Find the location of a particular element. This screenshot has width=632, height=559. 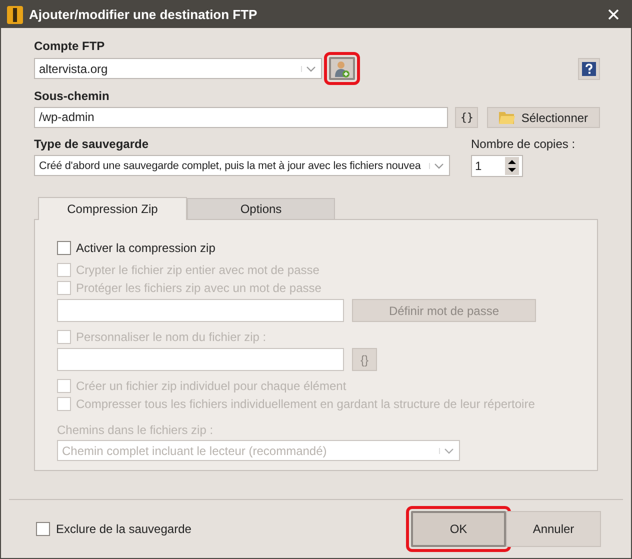

checkbox-label: Personnaliser le nom du fichier zip : is located at coordinates (171, 337).